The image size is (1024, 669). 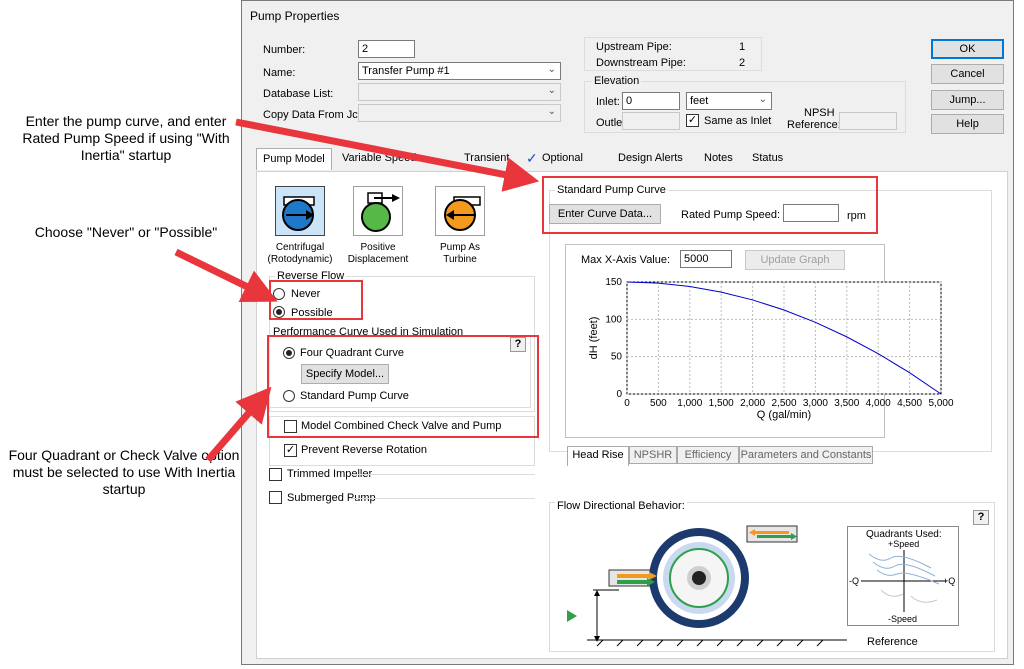 What do you see at coordinates (387, 155) in the screenshot?
I see `arrow-to-curve` at bounding box center [387, 155].